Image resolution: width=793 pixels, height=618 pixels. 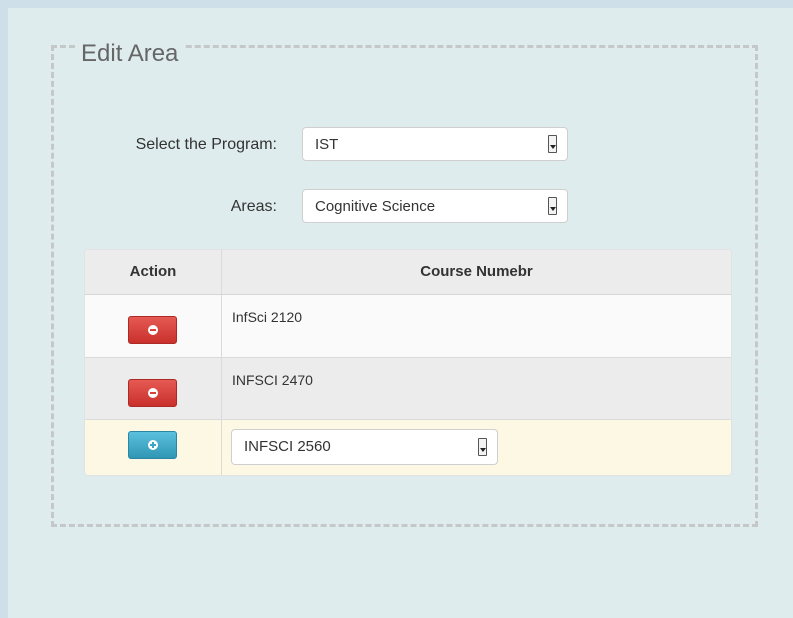 What do you see at coordinates (206, 144) in the screenshot?
I see `program-label: Select the Program:` at bounding box center [206, 144].